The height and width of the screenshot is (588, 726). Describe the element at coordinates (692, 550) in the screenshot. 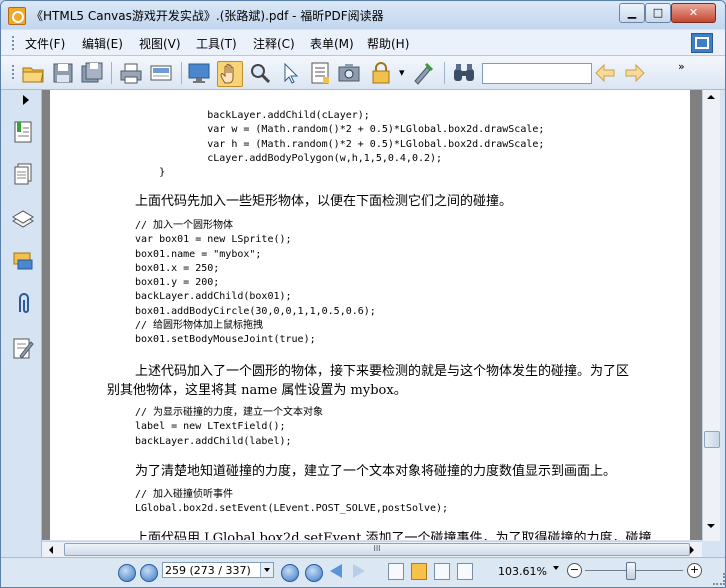

I see `scroll-right-icon` at that location.